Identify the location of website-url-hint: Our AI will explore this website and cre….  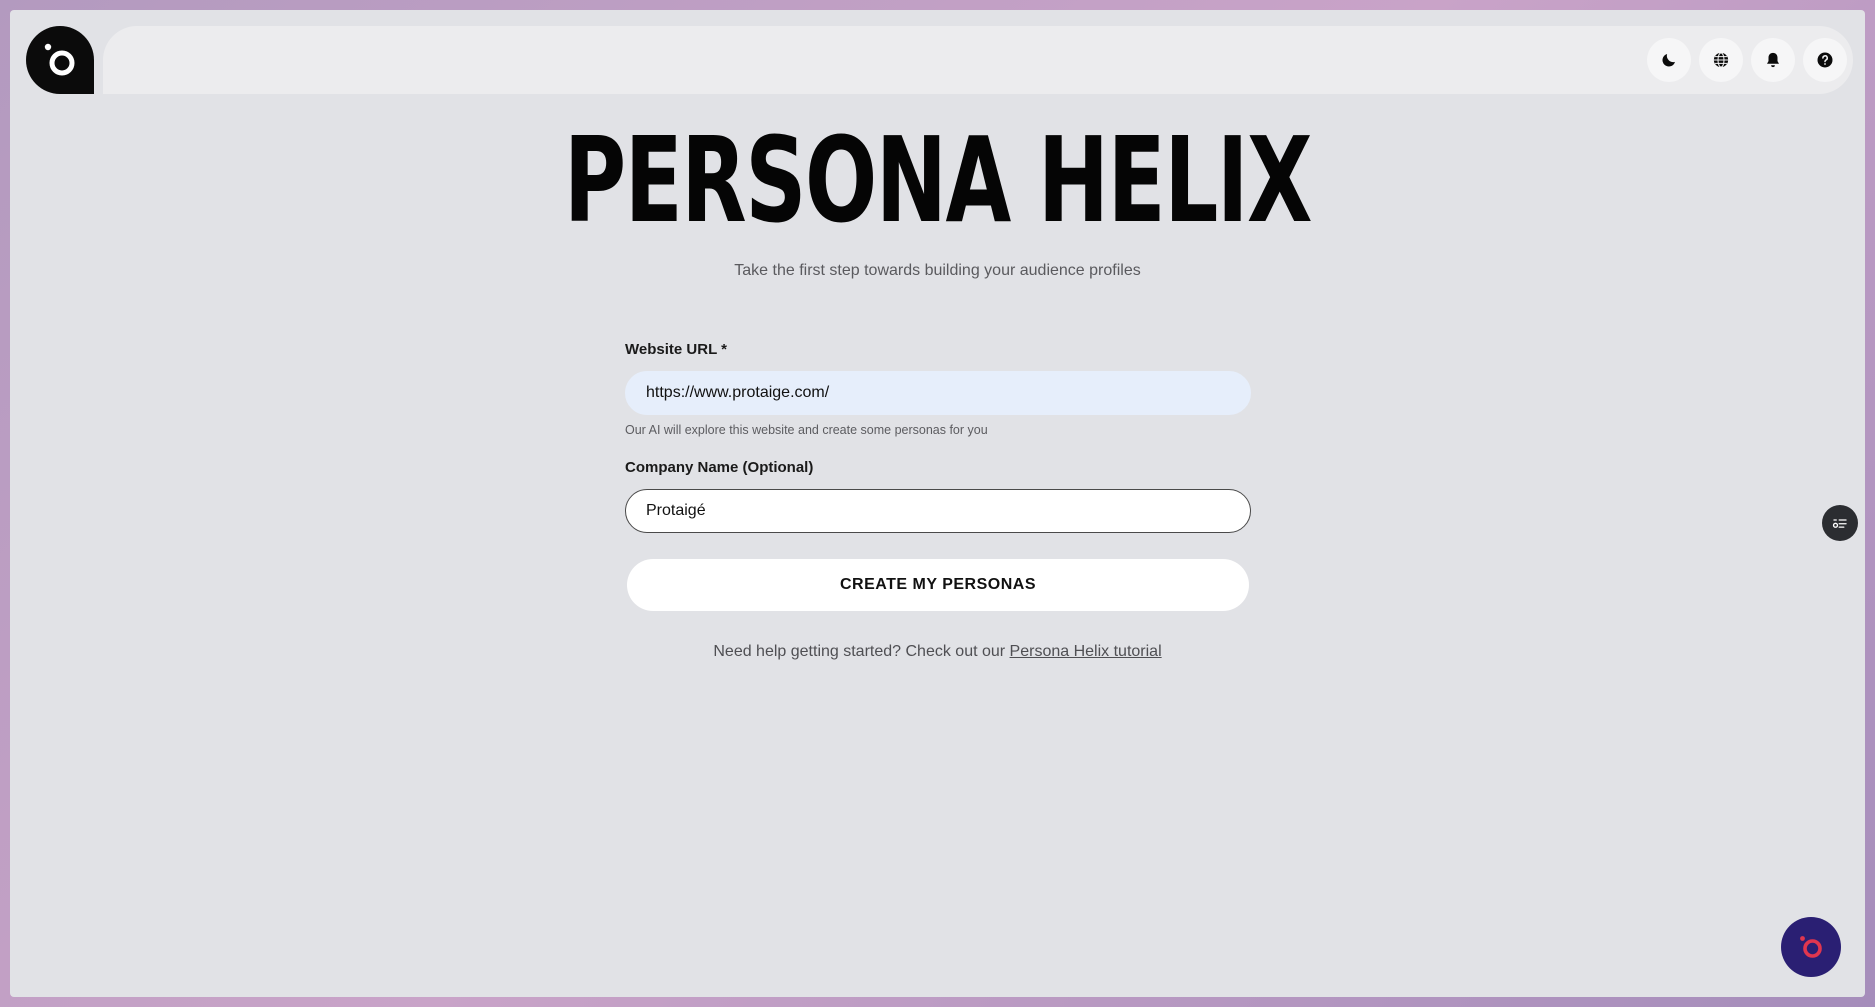
(806, 430).